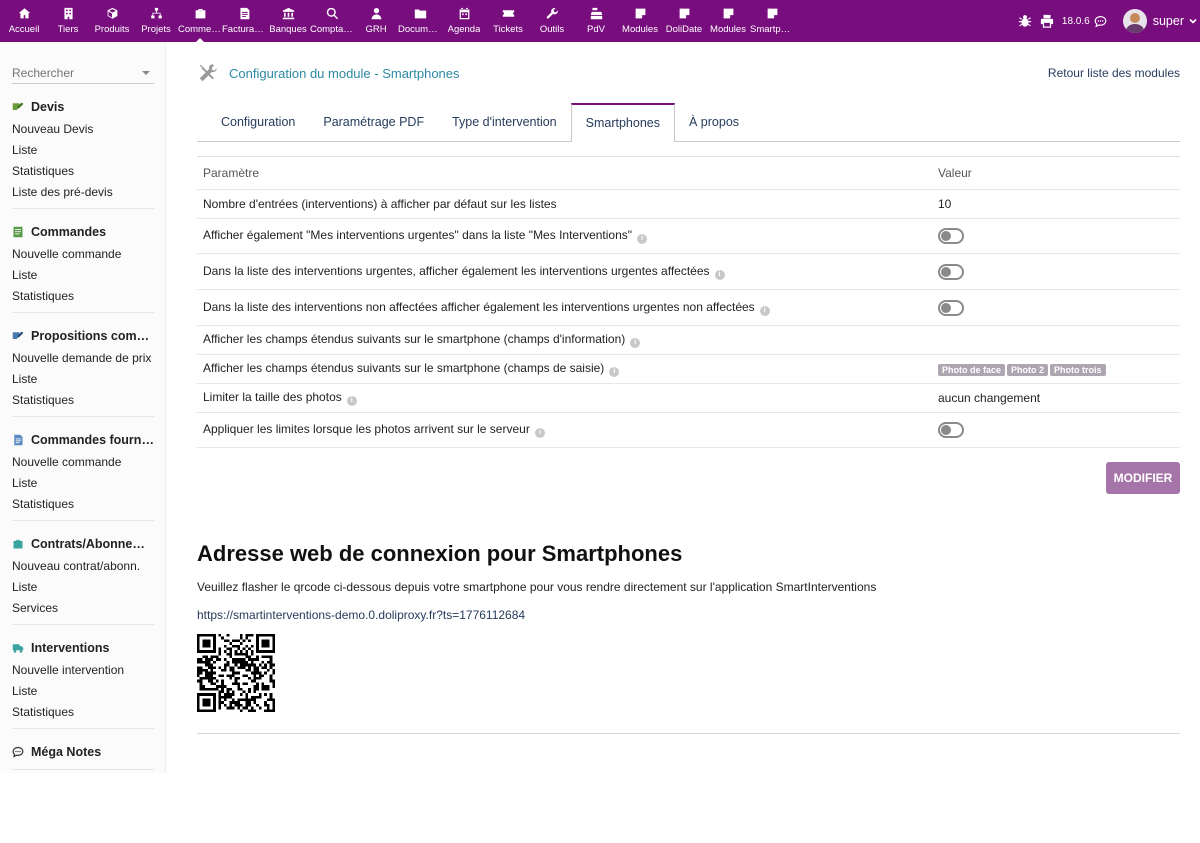  What do you see at coordinates (373, 122) in the screenshot?
I see `tab-1: Paramétrage PDF` at bounding box center [373, 122].